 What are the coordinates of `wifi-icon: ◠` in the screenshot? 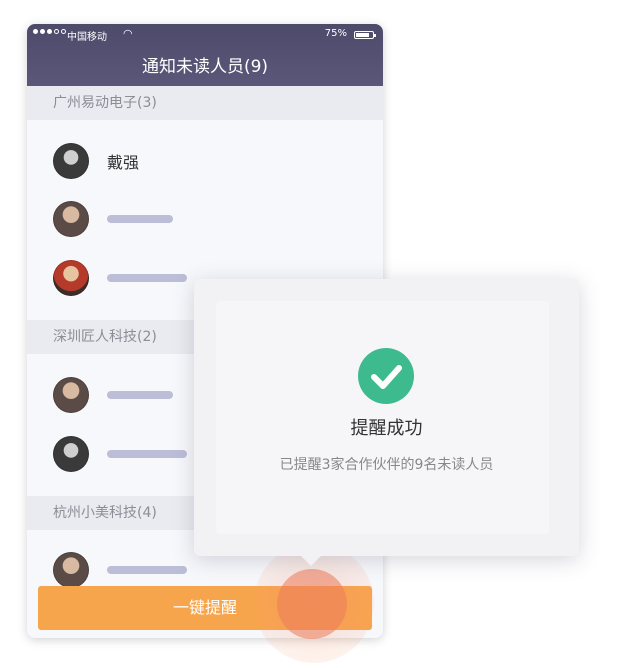 It's located at (128, 33).